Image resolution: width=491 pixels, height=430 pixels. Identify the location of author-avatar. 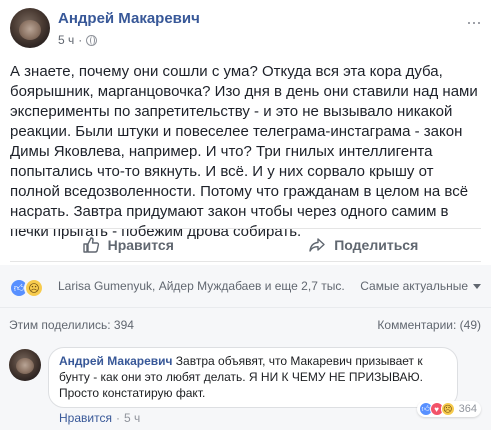
(30, 28).